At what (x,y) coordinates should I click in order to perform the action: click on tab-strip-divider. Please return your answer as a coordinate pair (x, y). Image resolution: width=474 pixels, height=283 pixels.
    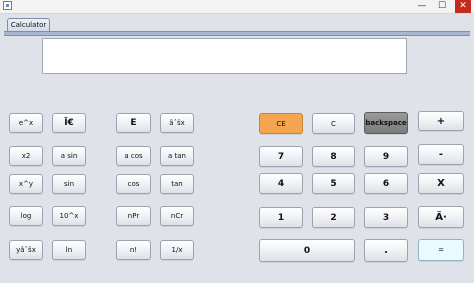
    Looking at the image, I should click on (237, 33).